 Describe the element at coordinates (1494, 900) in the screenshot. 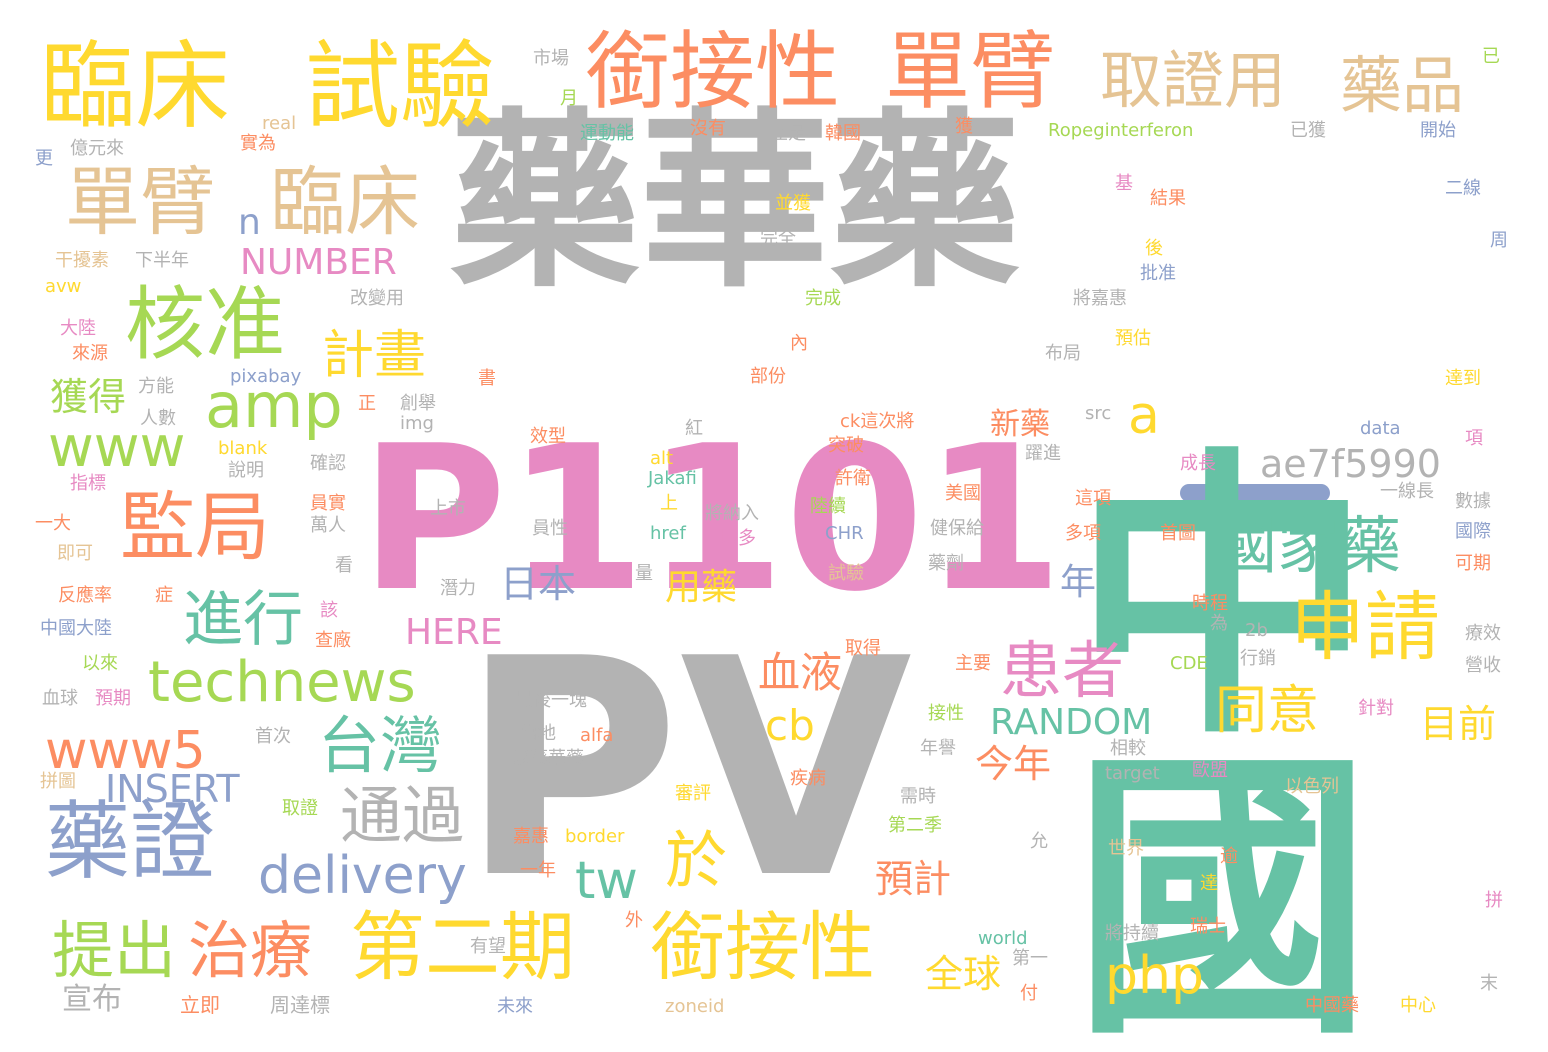

I see `cloud-word: 拼` at that location.